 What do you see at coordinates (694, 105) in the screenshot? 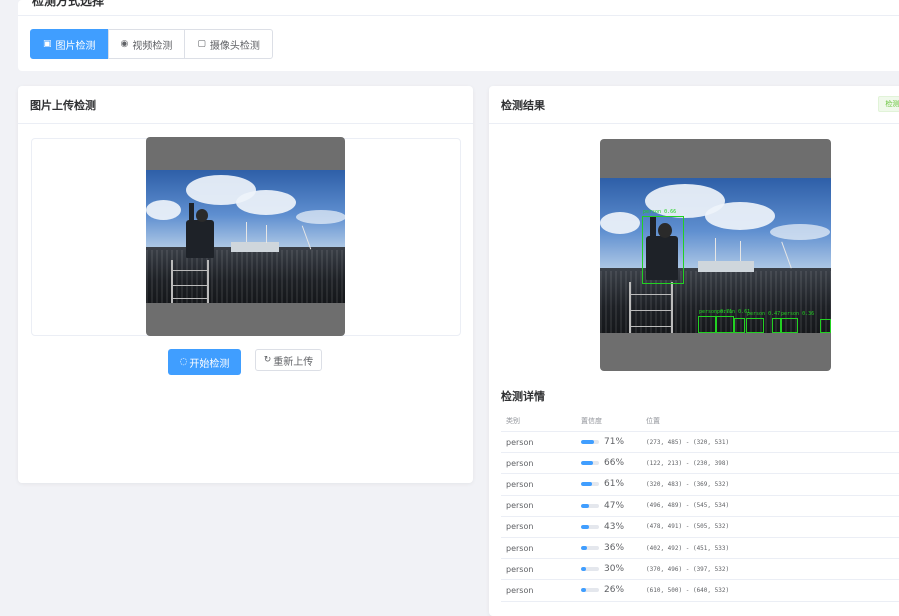
I see `result-card-title: 检测结果` at bounding box center [694, 105].